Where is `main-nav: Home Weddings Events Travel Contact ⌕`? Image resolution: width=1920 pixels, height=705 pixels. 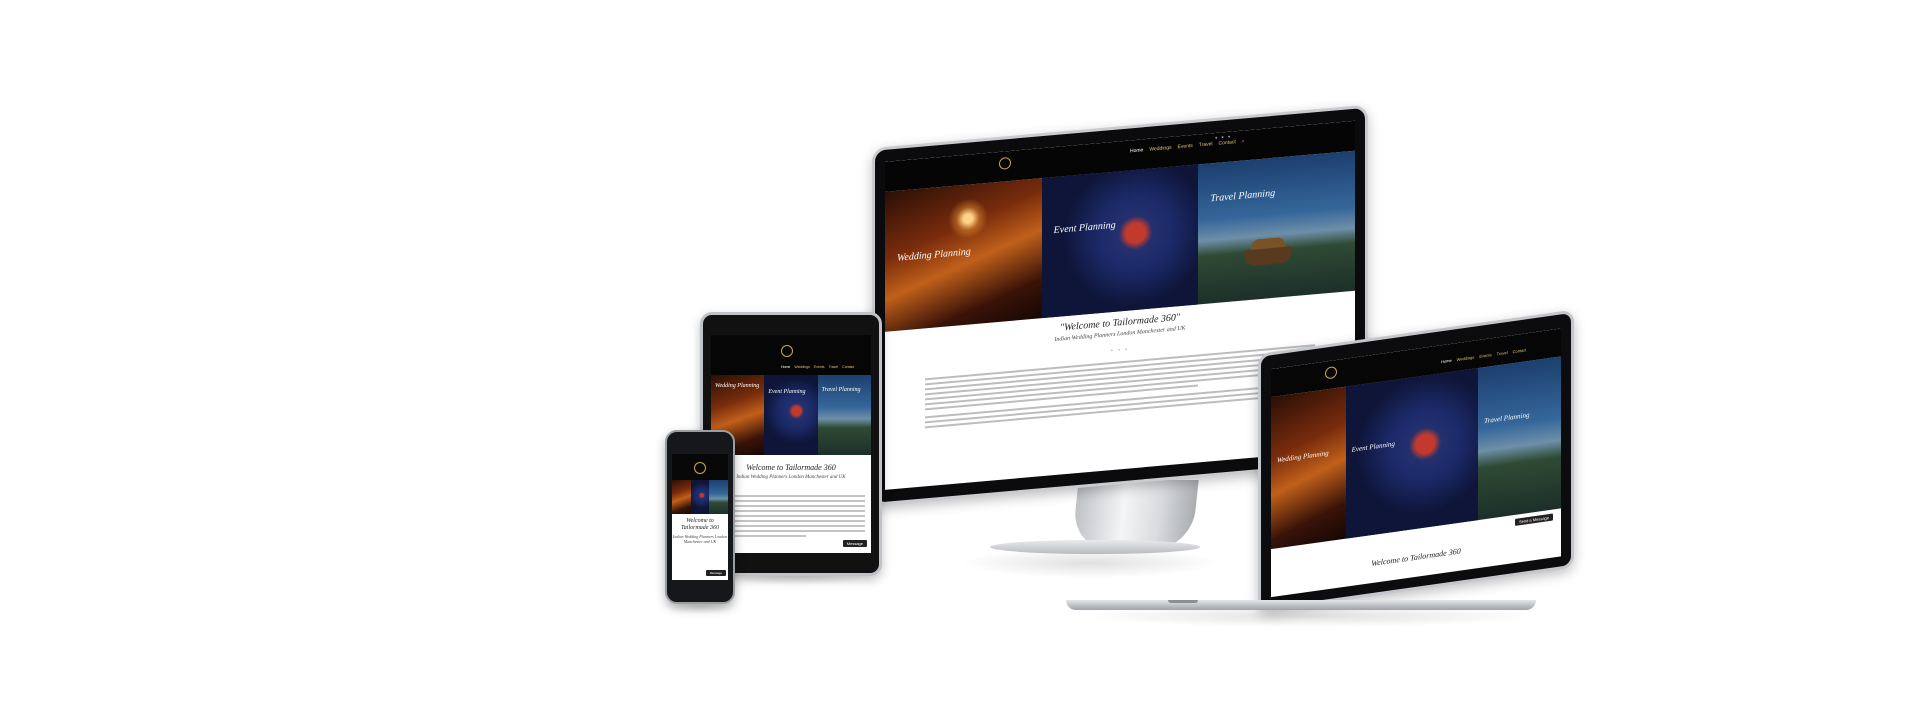
main-nav: Home Weddings Events Travel Contact ⌕ is located at coordinates (1187, 146).